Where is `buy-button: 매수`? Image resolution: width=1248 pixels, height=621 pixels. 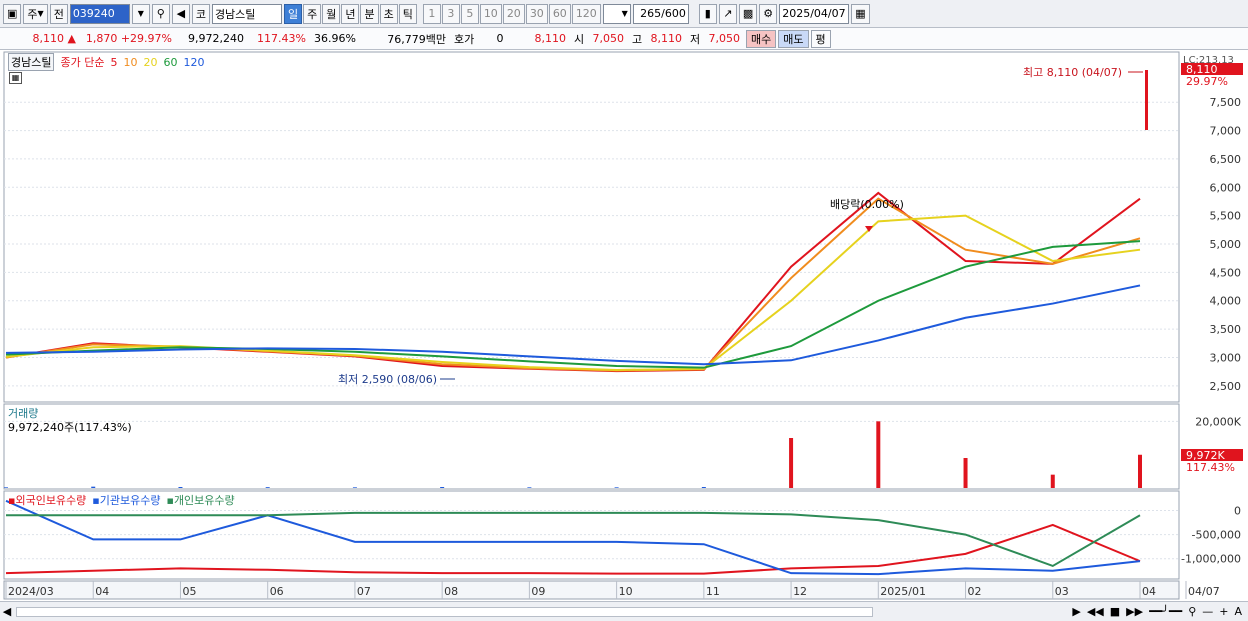 buy-button: 매수 is located at coordinates (761, 38).